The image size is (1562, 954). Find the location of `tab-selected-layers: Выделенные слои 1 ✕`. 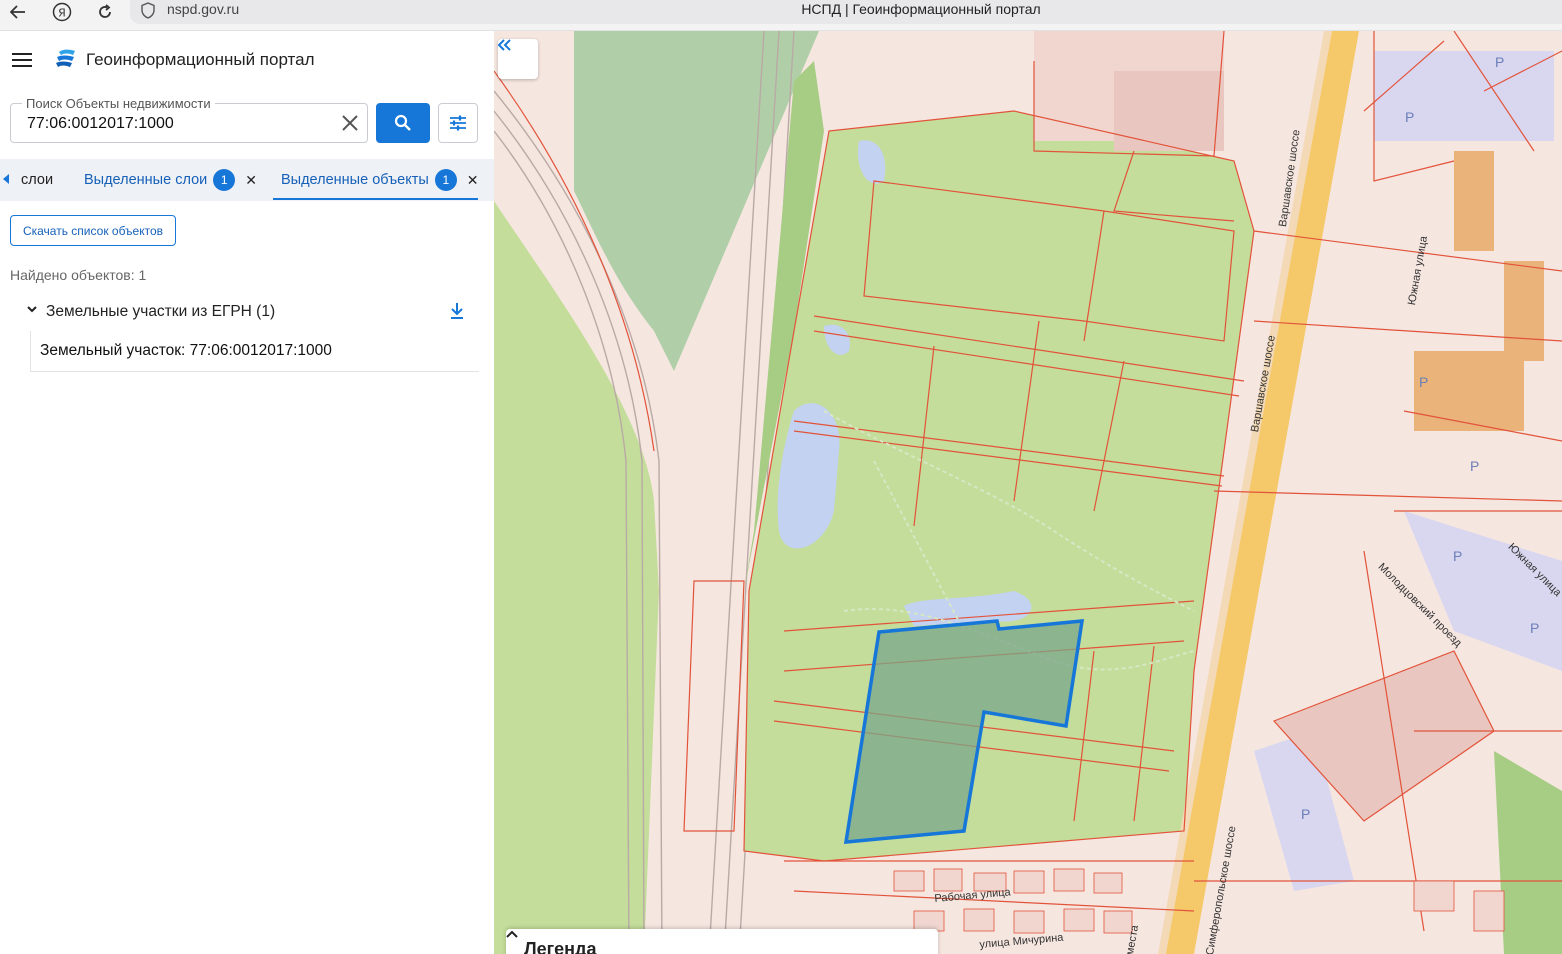

tab-selected-layers: Выделенные слои 1 ✕ is located at coordinates (170, 180).